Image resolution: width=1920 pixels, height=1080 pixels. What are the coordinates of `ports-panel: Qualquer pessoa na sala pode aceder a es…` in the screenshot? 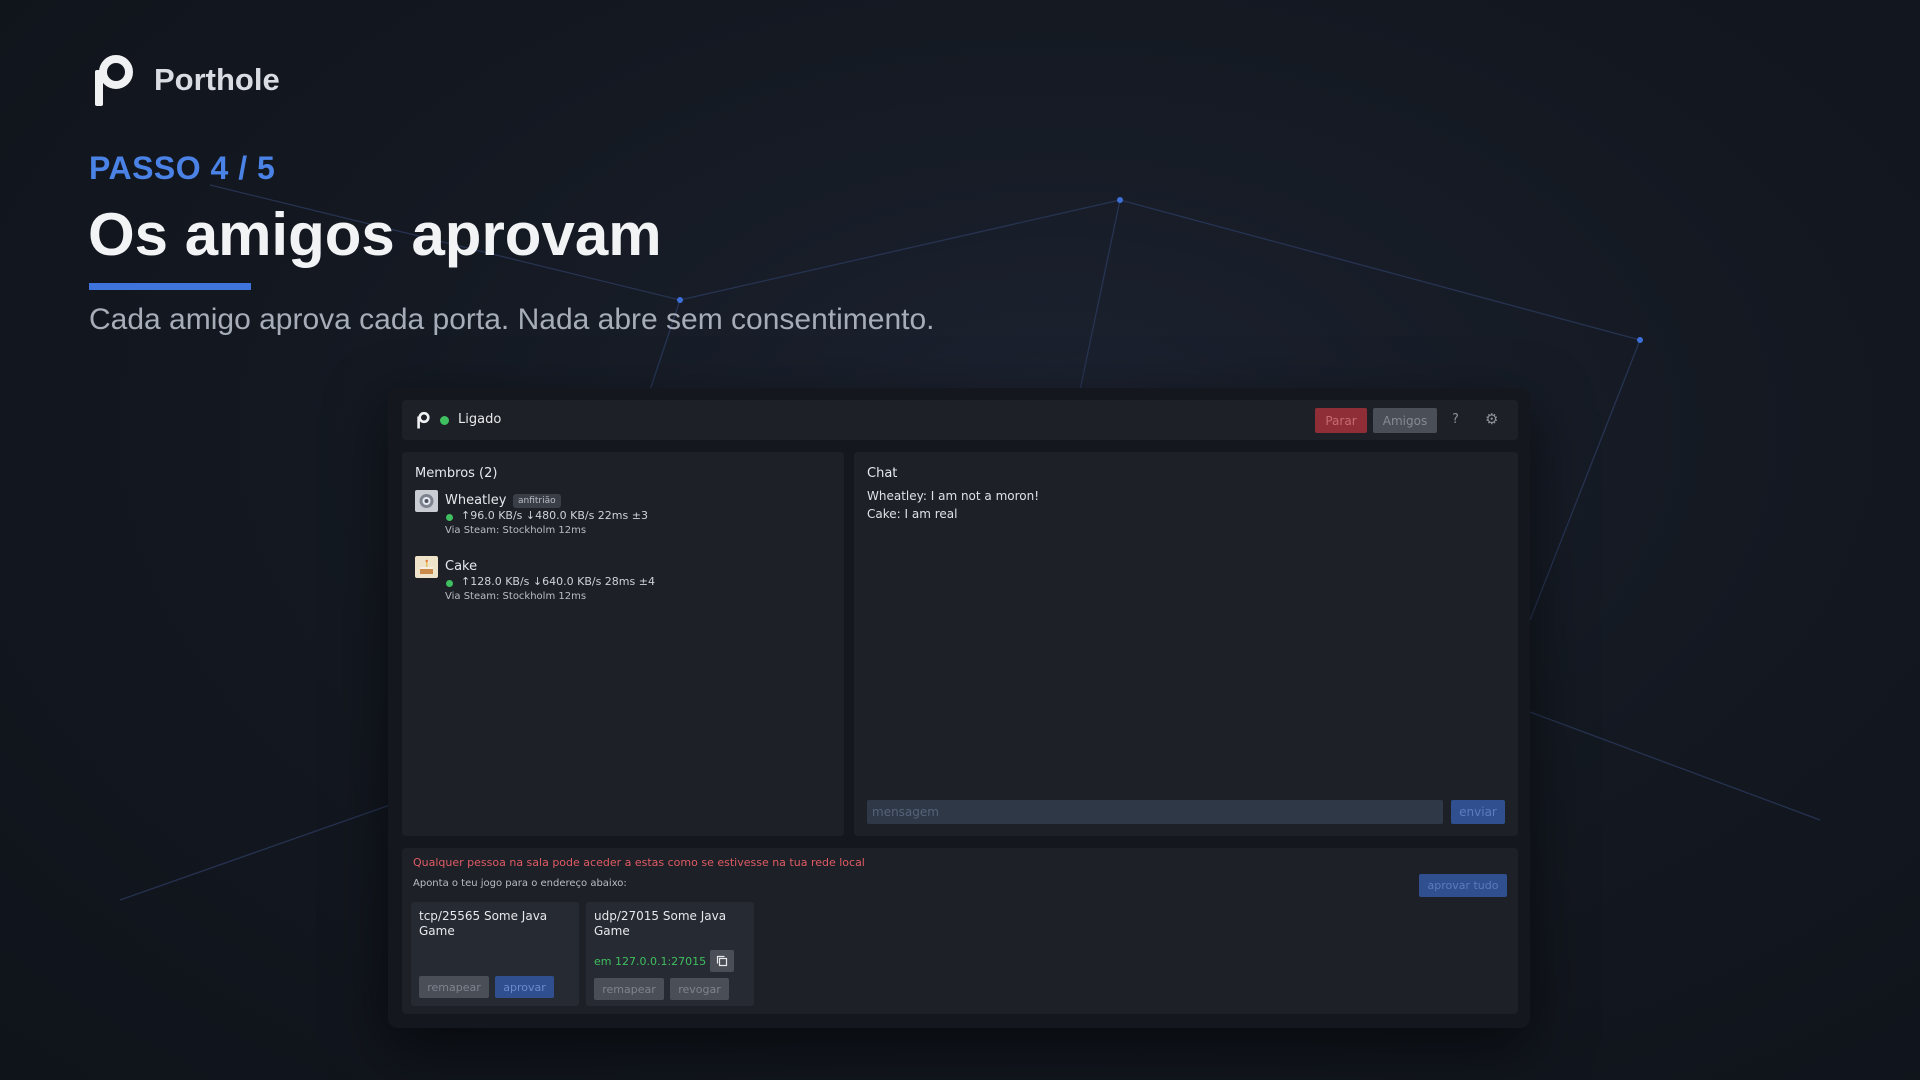 It's located at (960, 931).